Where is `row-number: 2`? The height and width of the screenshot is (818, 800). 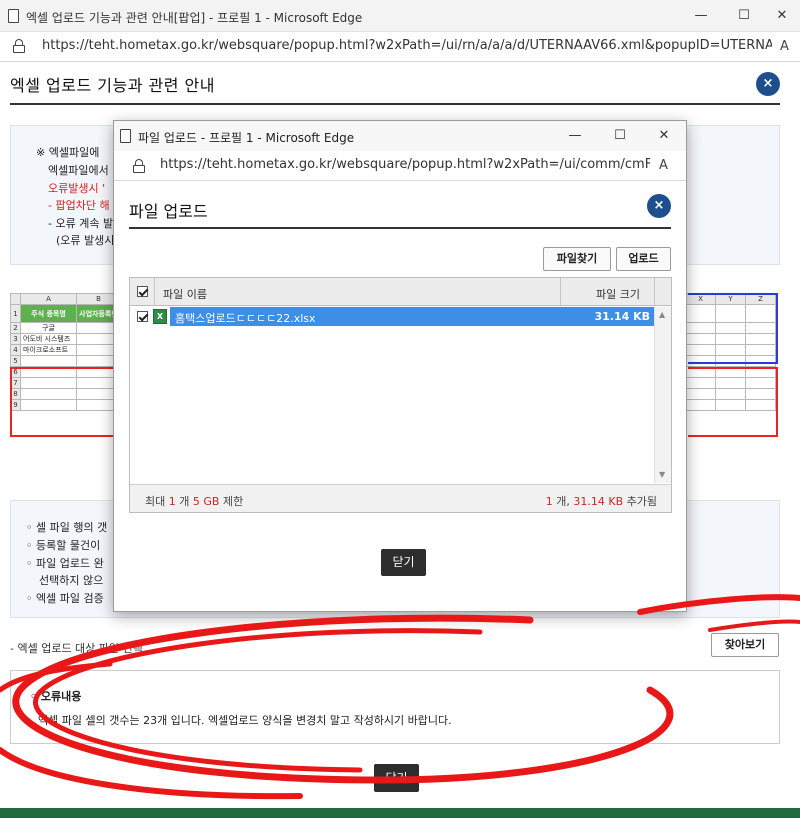 row-number: 2 is located at coordinates (15, 328).